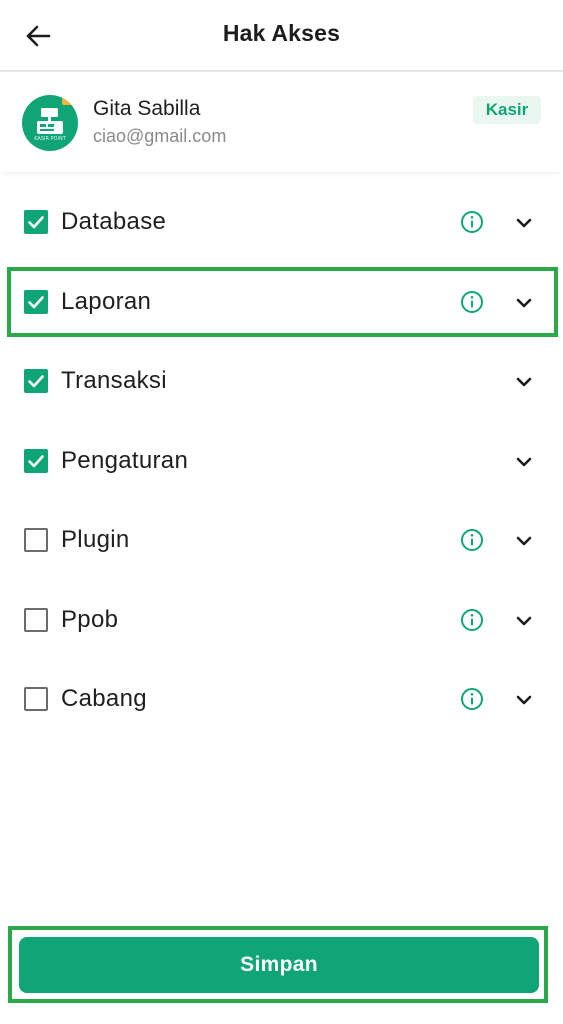 The image size is (563, 1024). I want to click on save-button: Simpan, so click(279, 965).